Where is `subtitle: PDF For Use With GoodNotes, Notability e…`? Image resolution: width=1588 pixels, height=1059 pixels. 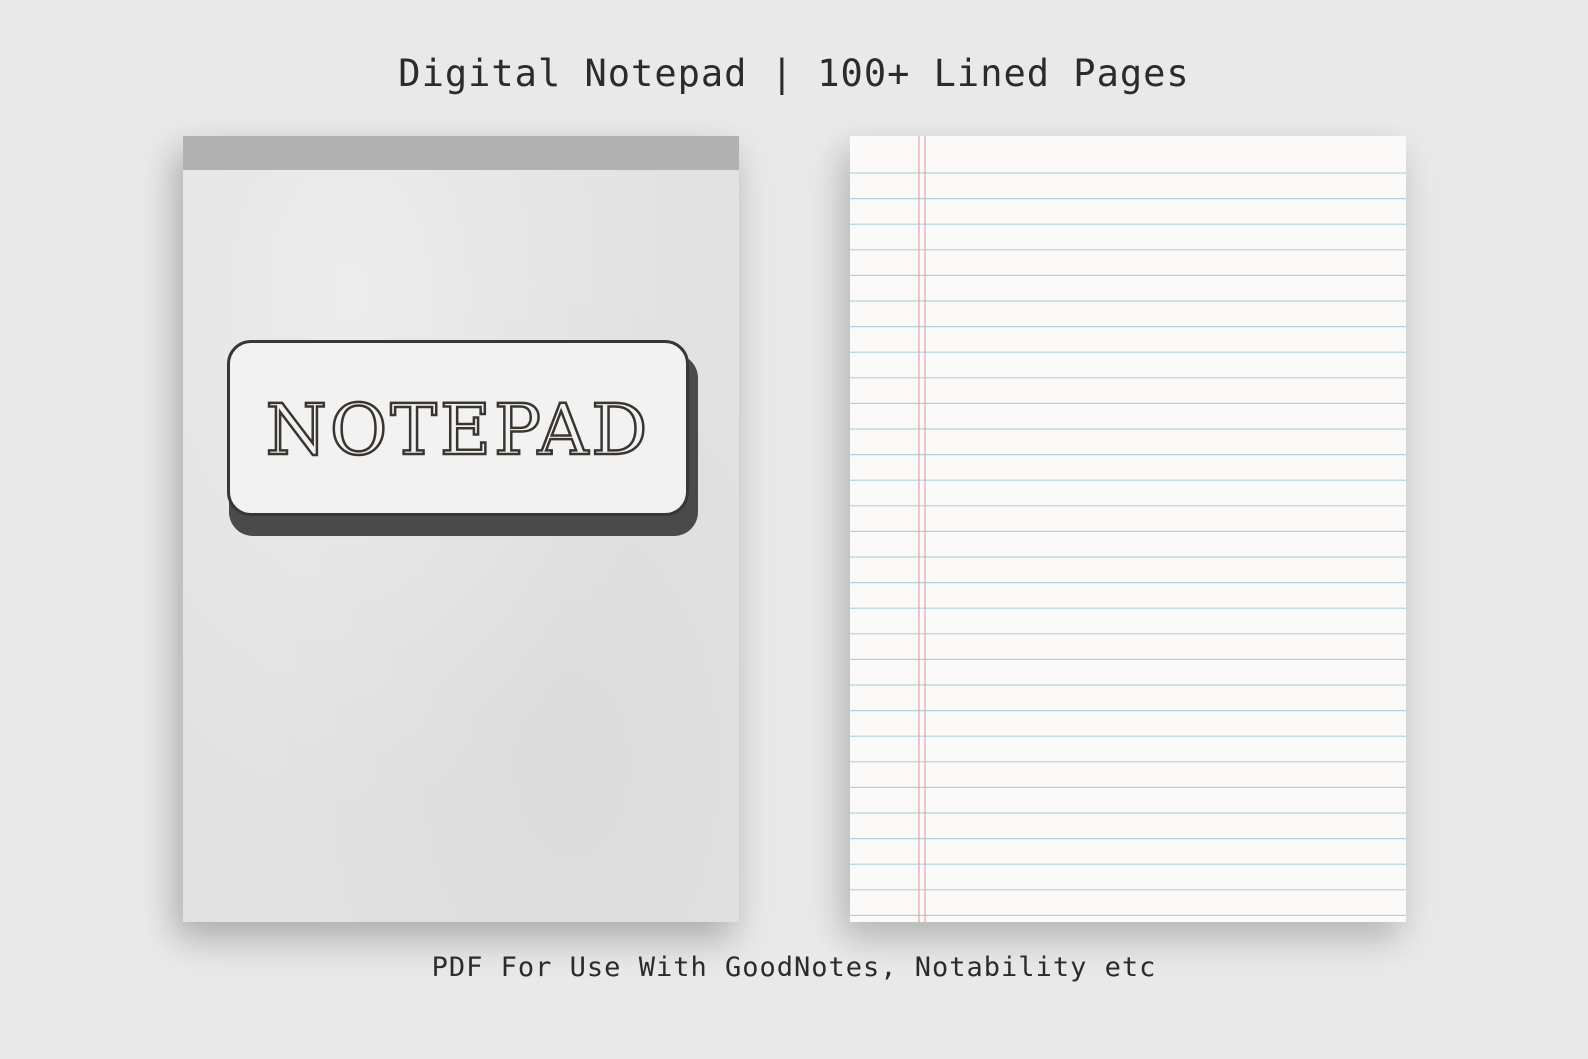
subtitle: PDF For Use With GoodNotes, Notability e… is located at coordinates (794, 967).